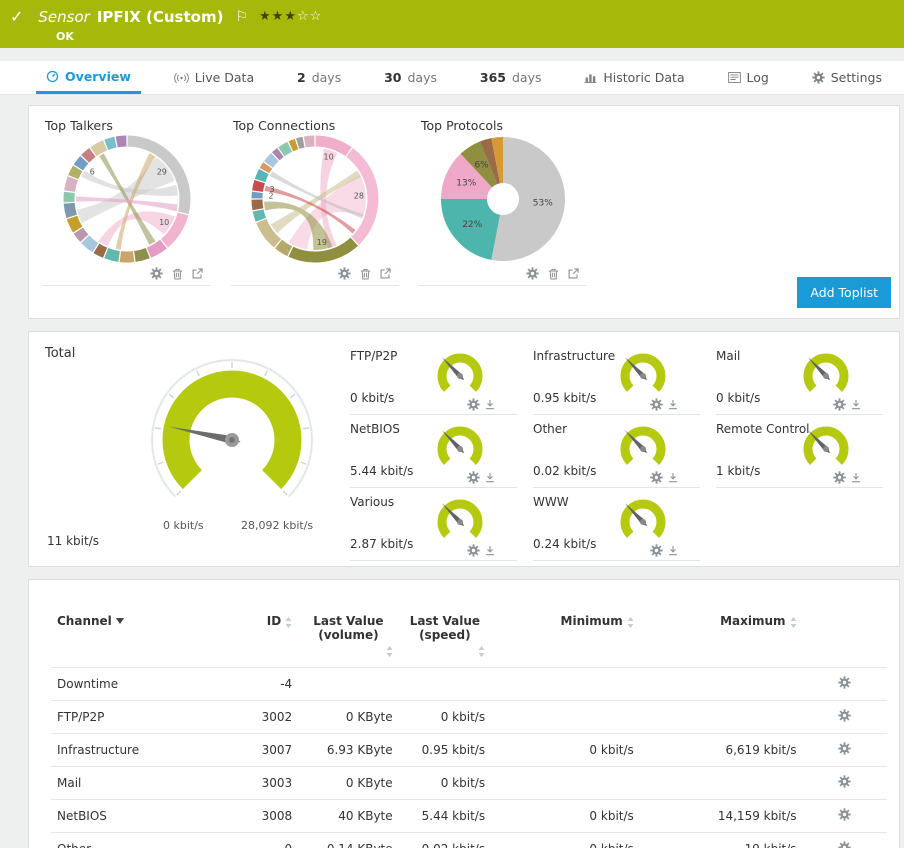 The width and height of the screenshot is (904, 848). What do you see at coordinates (445, 638) in the screenshot?
I see `column-header-speed: Last Value (speed)` at bounding box center [445, 638].